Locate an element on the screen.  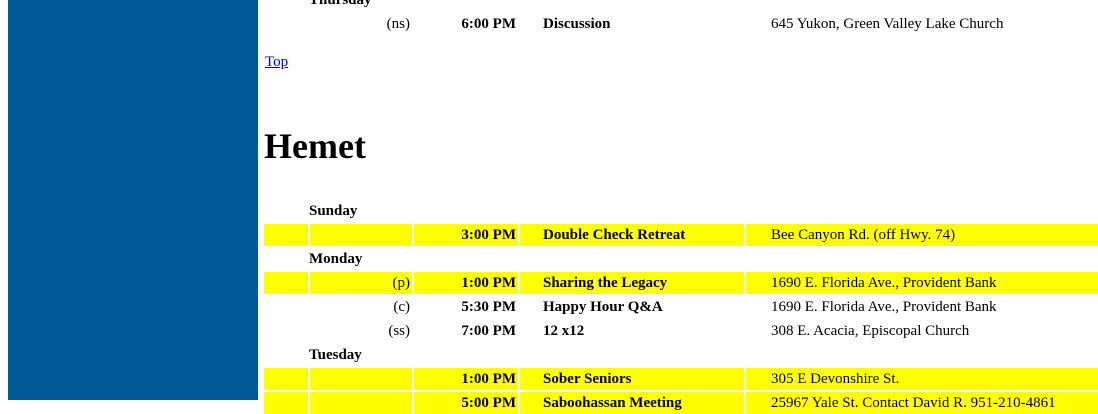
meeting-location: 308 E. Acacia, Episcopal Church is located at coordinates (870, 331).